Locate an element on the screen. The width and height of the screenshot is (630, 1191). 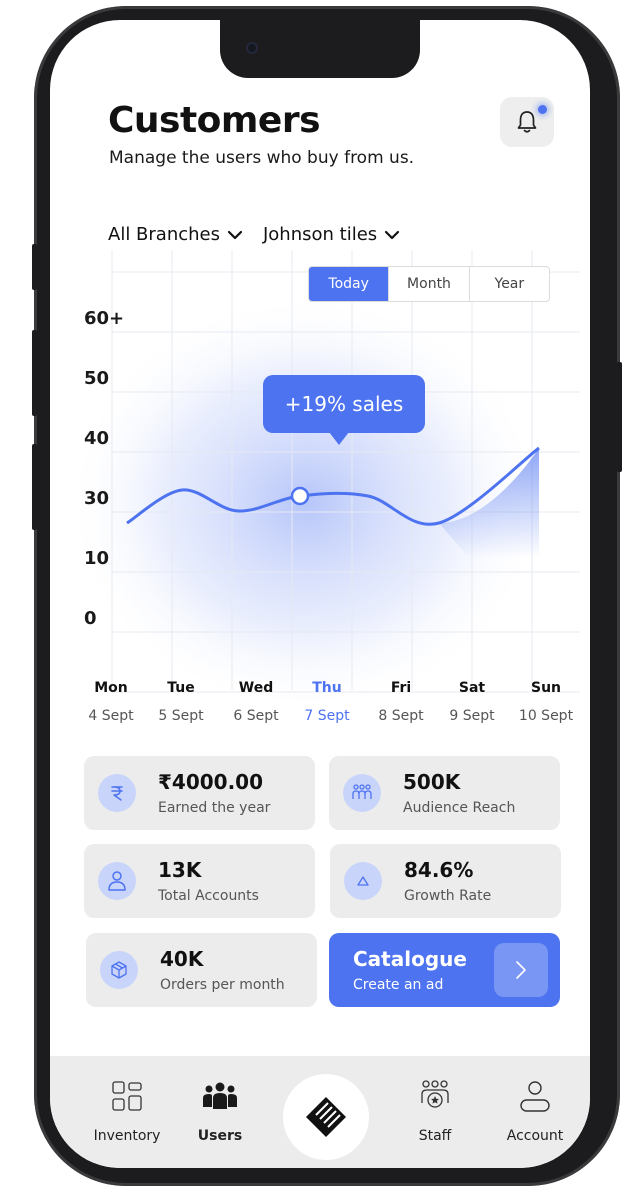
tab-today: Today is located at coordinates (349, 284).